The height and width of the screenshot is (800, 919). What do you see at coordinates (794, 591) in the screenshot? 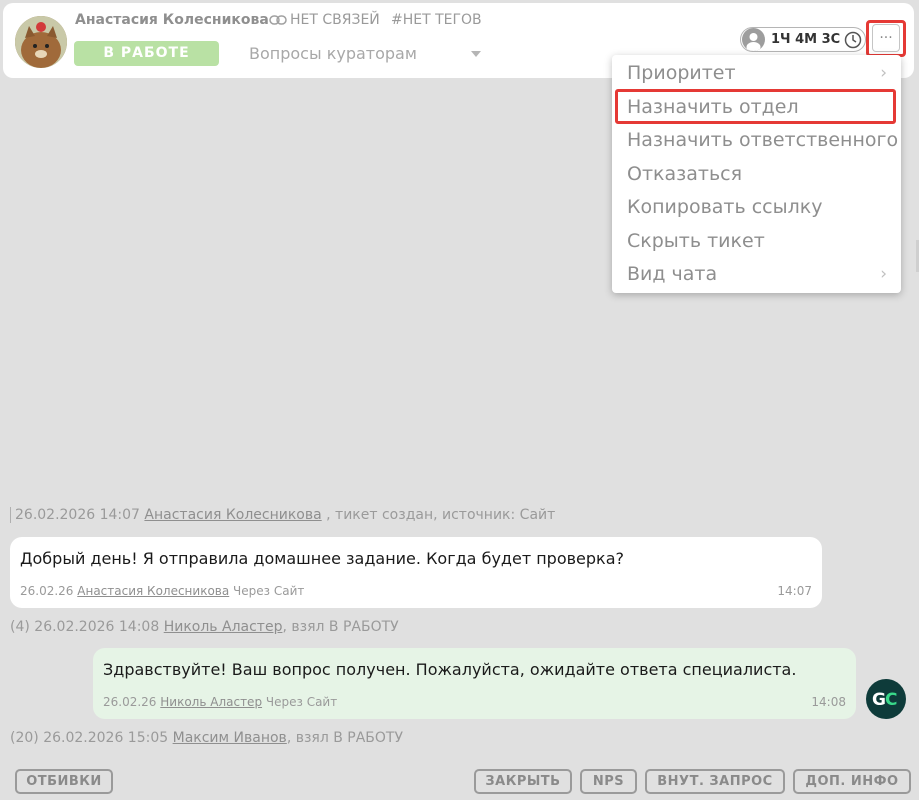
I see `message-time: 14:07` at bounding box center [794, 591].